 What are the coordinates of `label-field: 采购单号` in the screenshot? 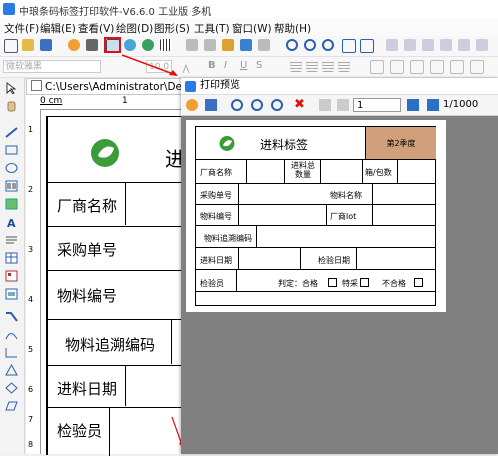 It's located at (216, 195).